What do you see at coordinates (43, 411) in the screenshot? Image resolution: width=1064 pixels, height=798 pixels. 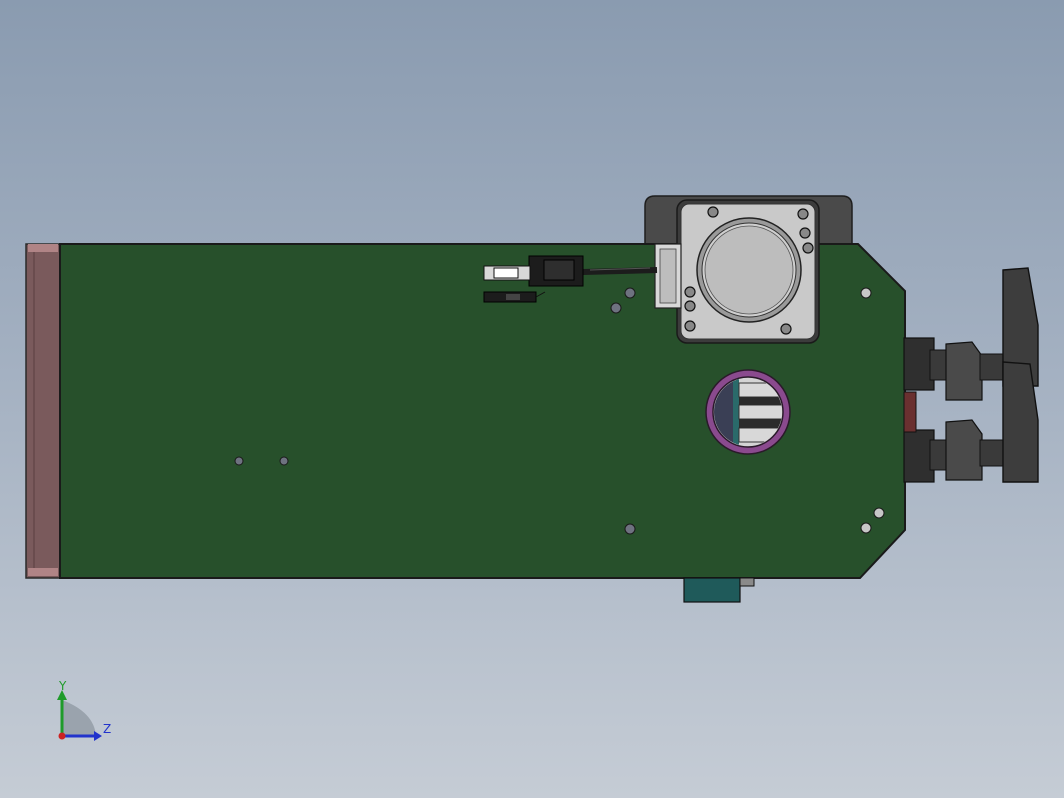 I see `left-end-block` at bounding box center [43, 411].